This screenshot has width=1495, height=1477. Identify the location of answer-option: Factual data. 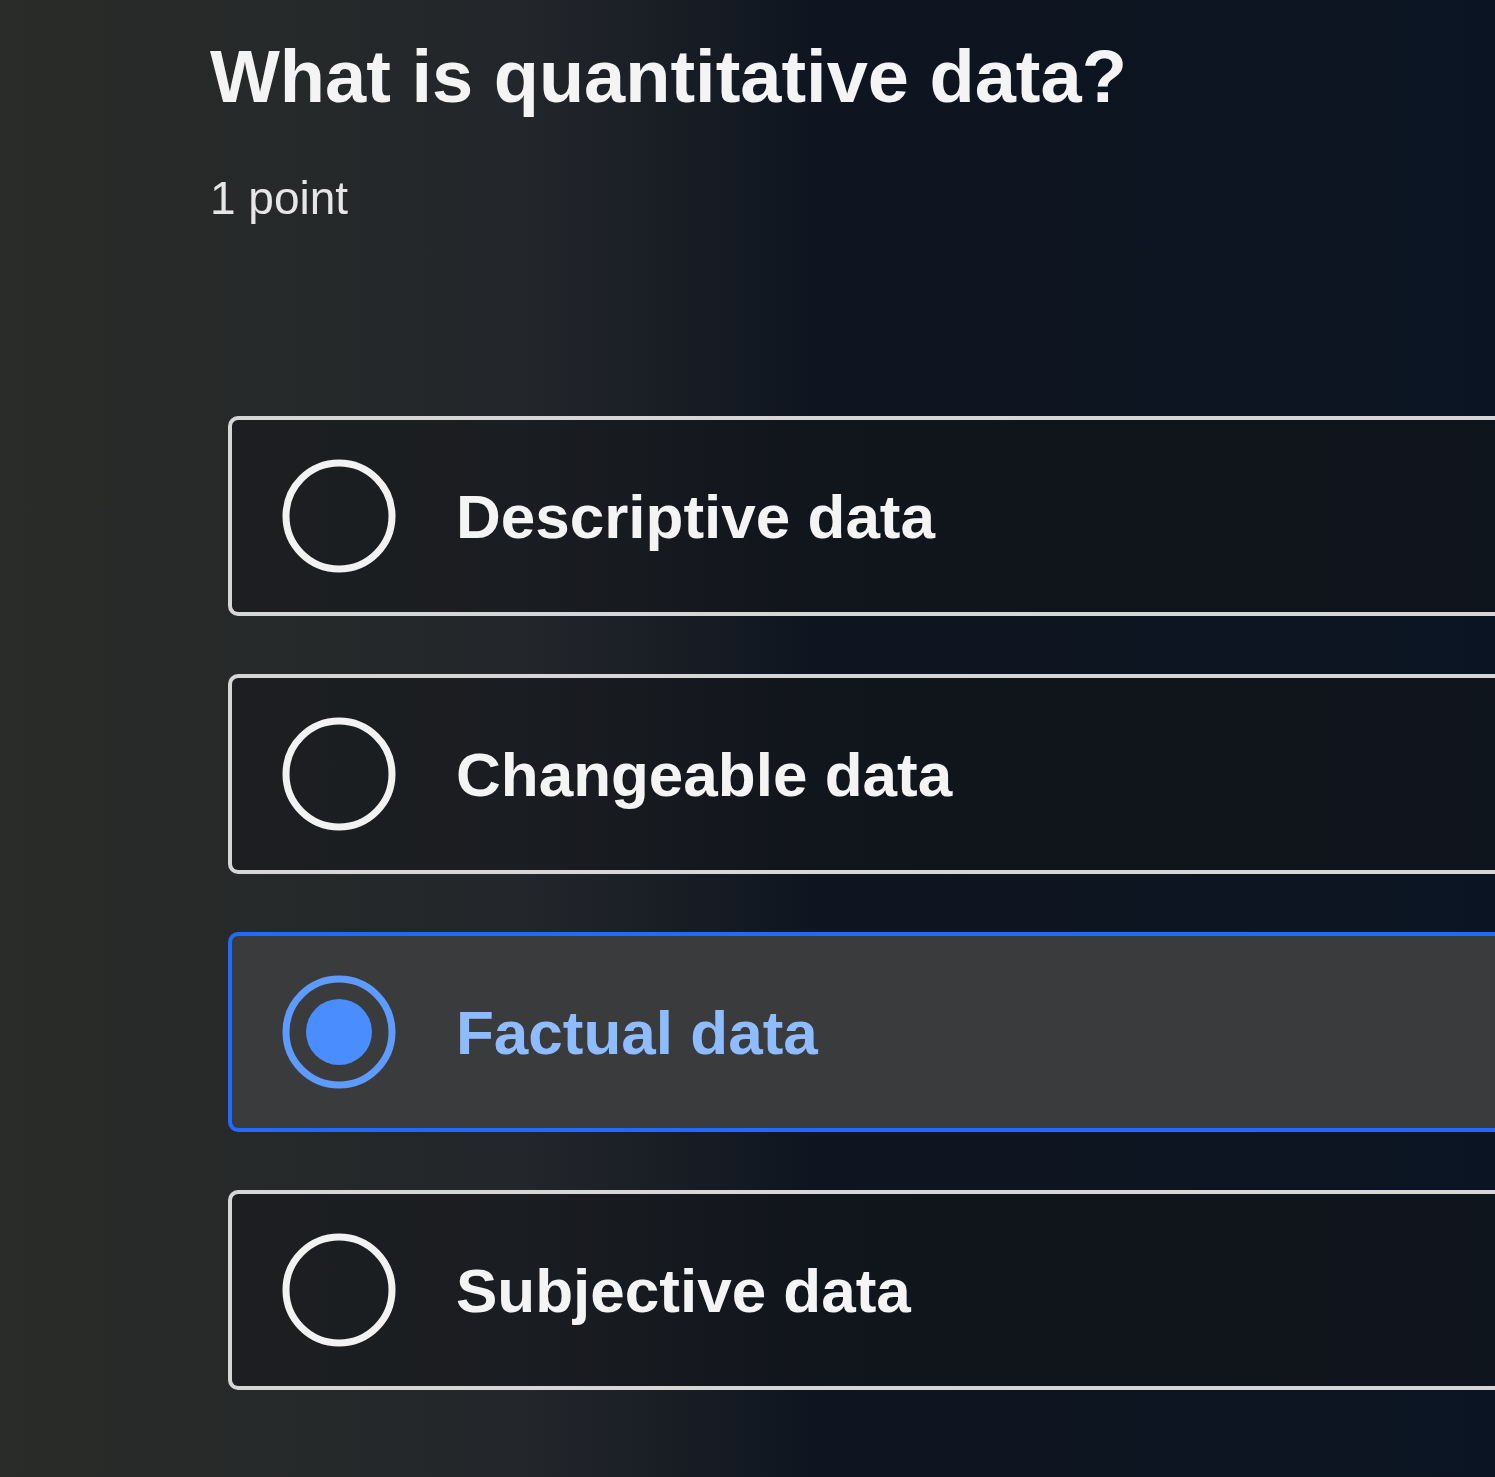
(861, 1032).